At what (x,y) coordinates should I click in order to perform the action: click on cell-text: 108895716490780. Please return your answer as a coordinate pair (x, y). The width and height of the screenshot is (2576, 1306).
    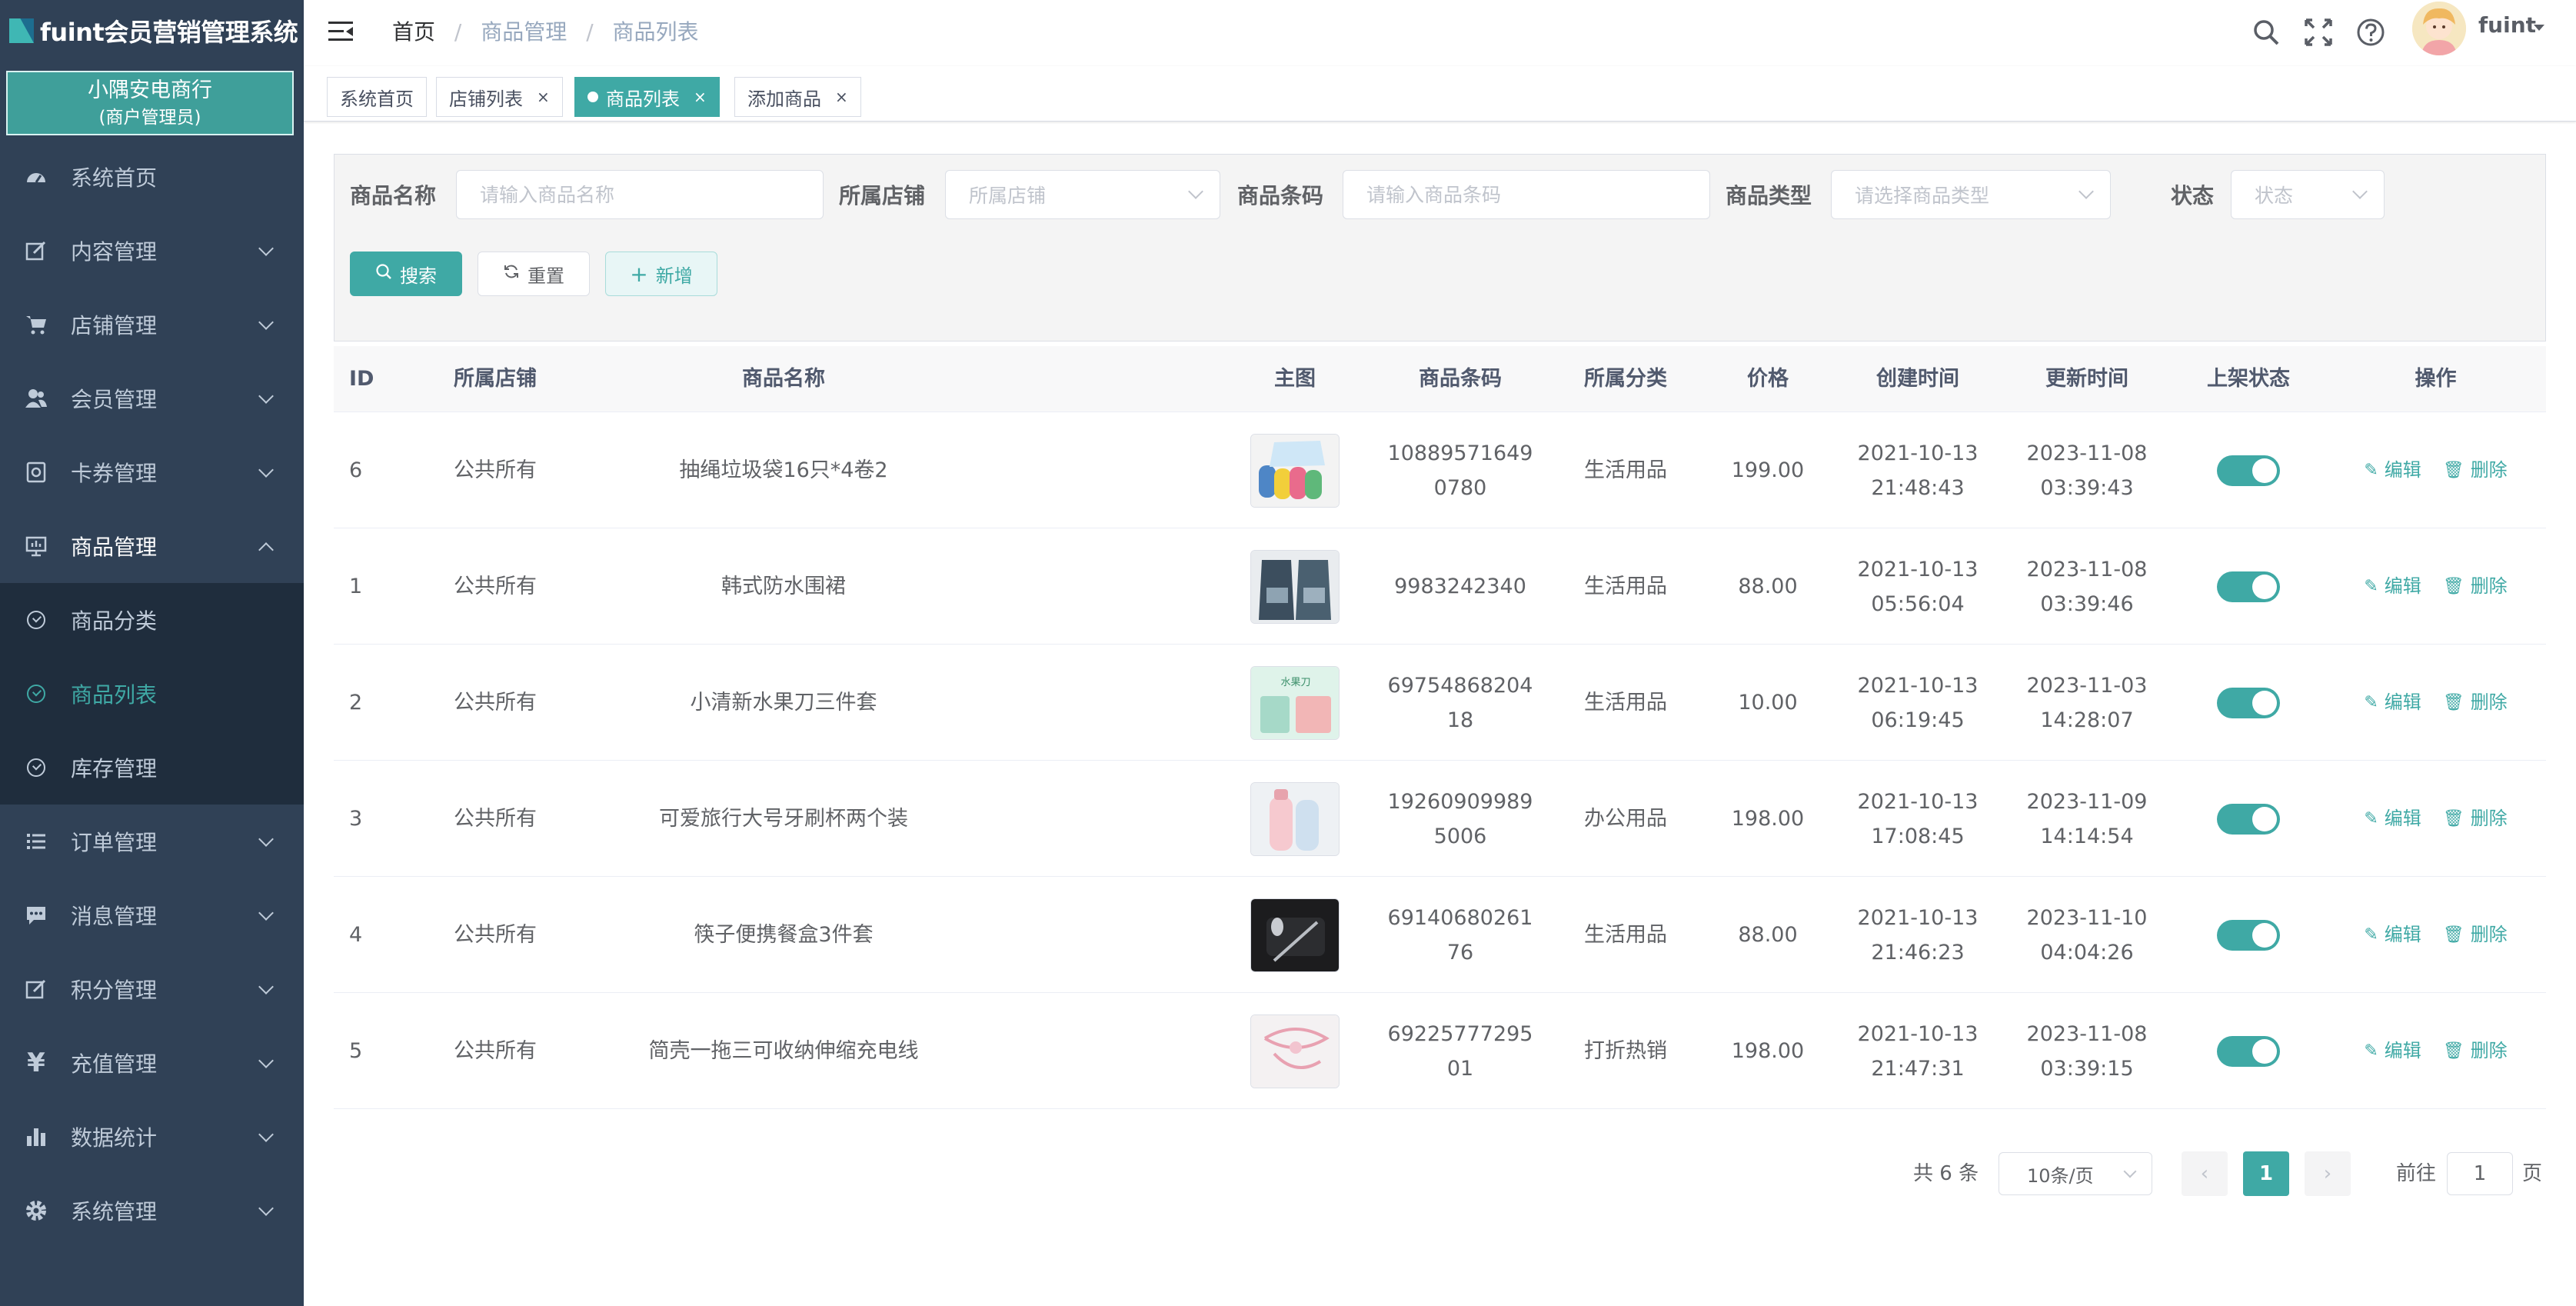
    Looking at the image, I should click on (1460, 470).